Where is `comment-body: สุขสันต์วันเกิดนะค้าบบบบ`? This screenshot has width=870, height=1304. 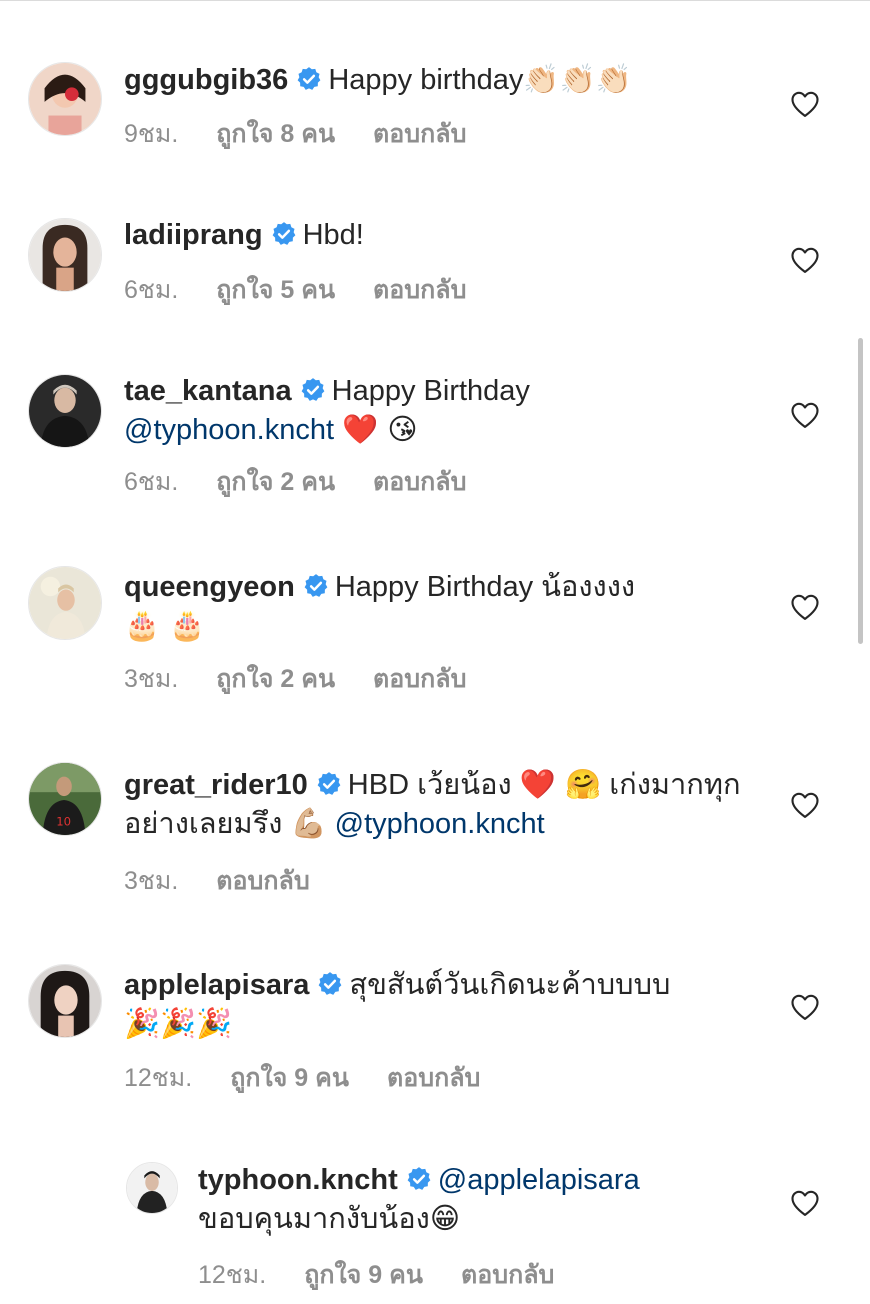
comment-body: สุขสันต์วันเกิดนะค้าบบบบ is located at coordinates (510, 985).